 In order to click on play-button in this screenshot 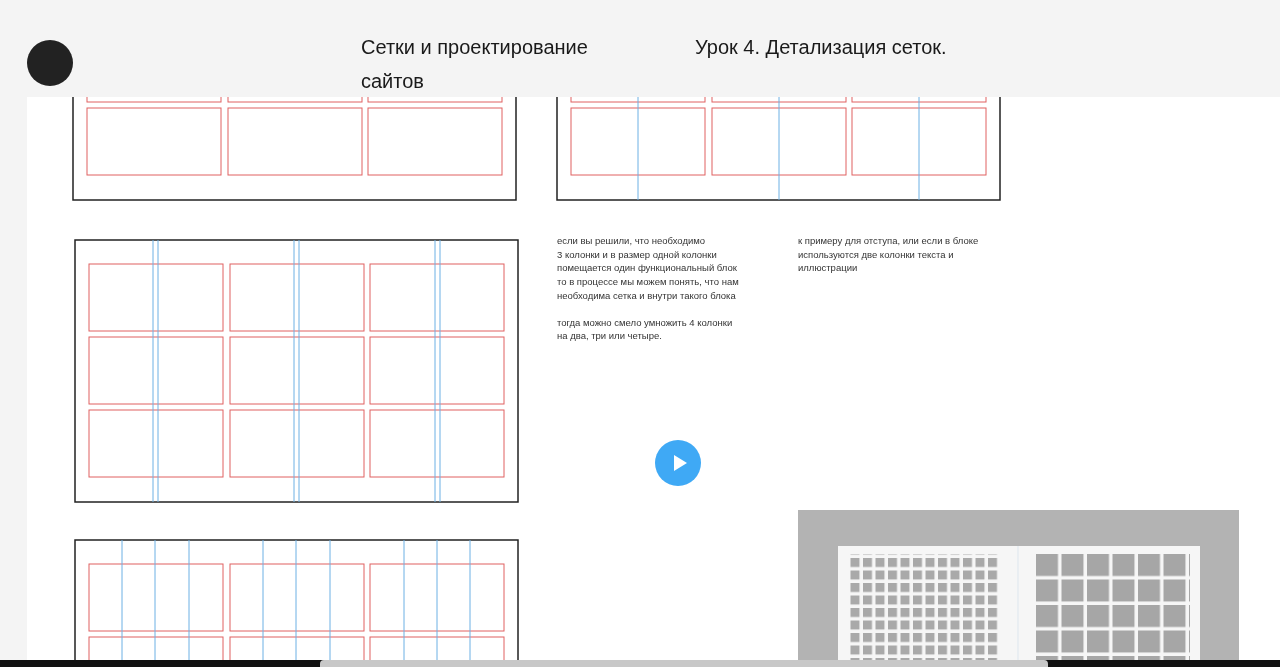, I will do `click(678, 463)`.